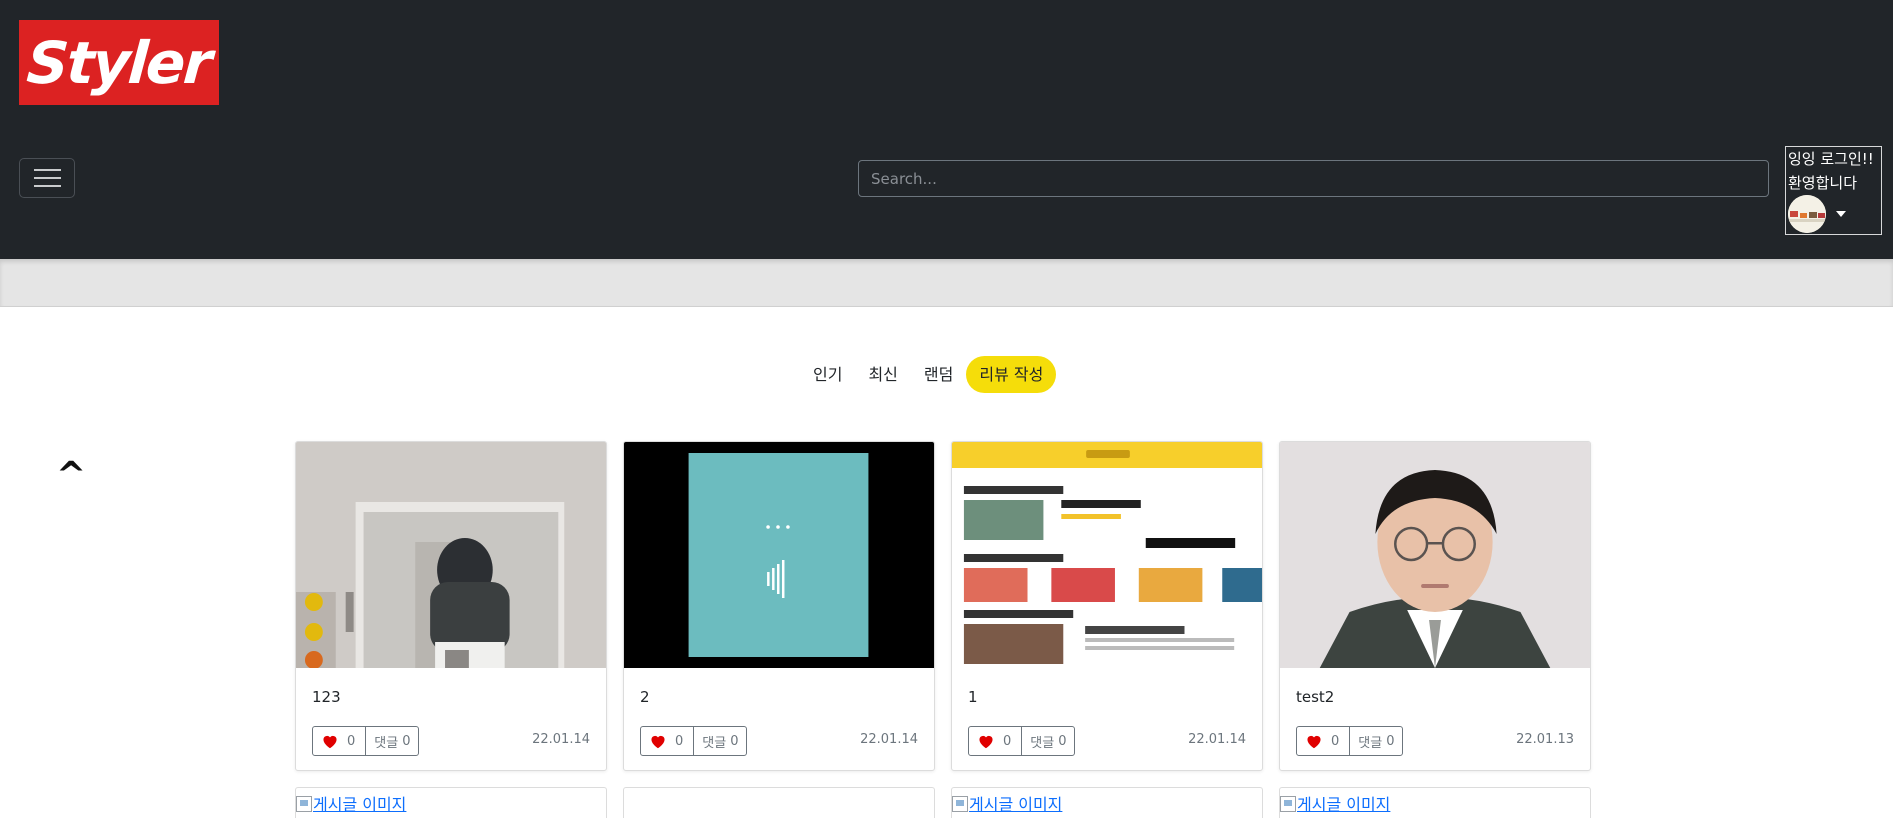  I want to click on sort-tabs: 인기 최신 랜덤 리뷰 작성, so click(928, 374).